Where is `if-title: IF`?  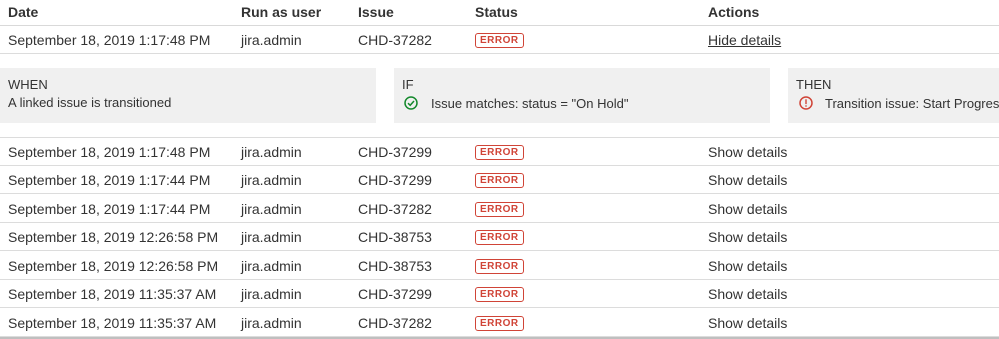 if-title: IF is located at coordinates (408, 84).